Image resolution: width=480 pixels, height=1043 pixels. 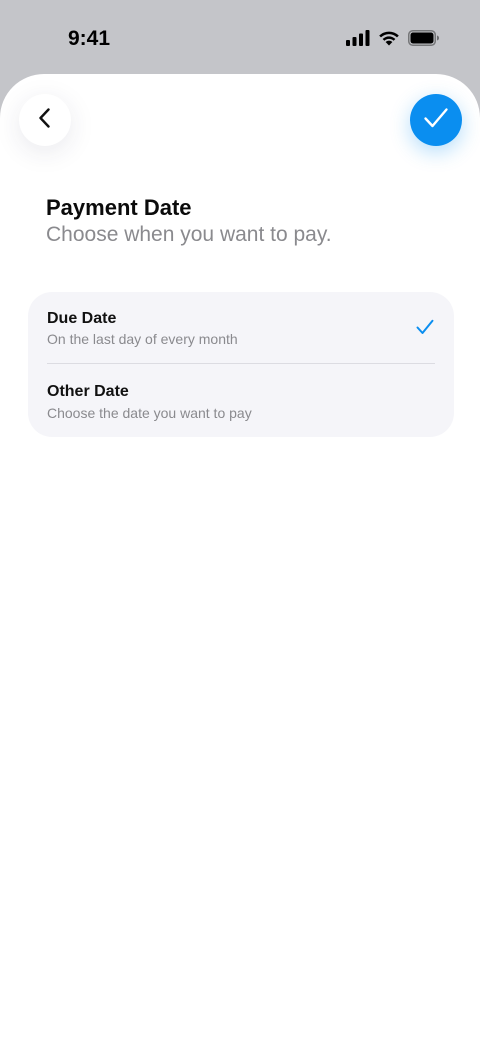 What do you see at coordinates (240, 37) in the screenshot?
I see `status-bar: 9:41` at bounding box center [240, 37].